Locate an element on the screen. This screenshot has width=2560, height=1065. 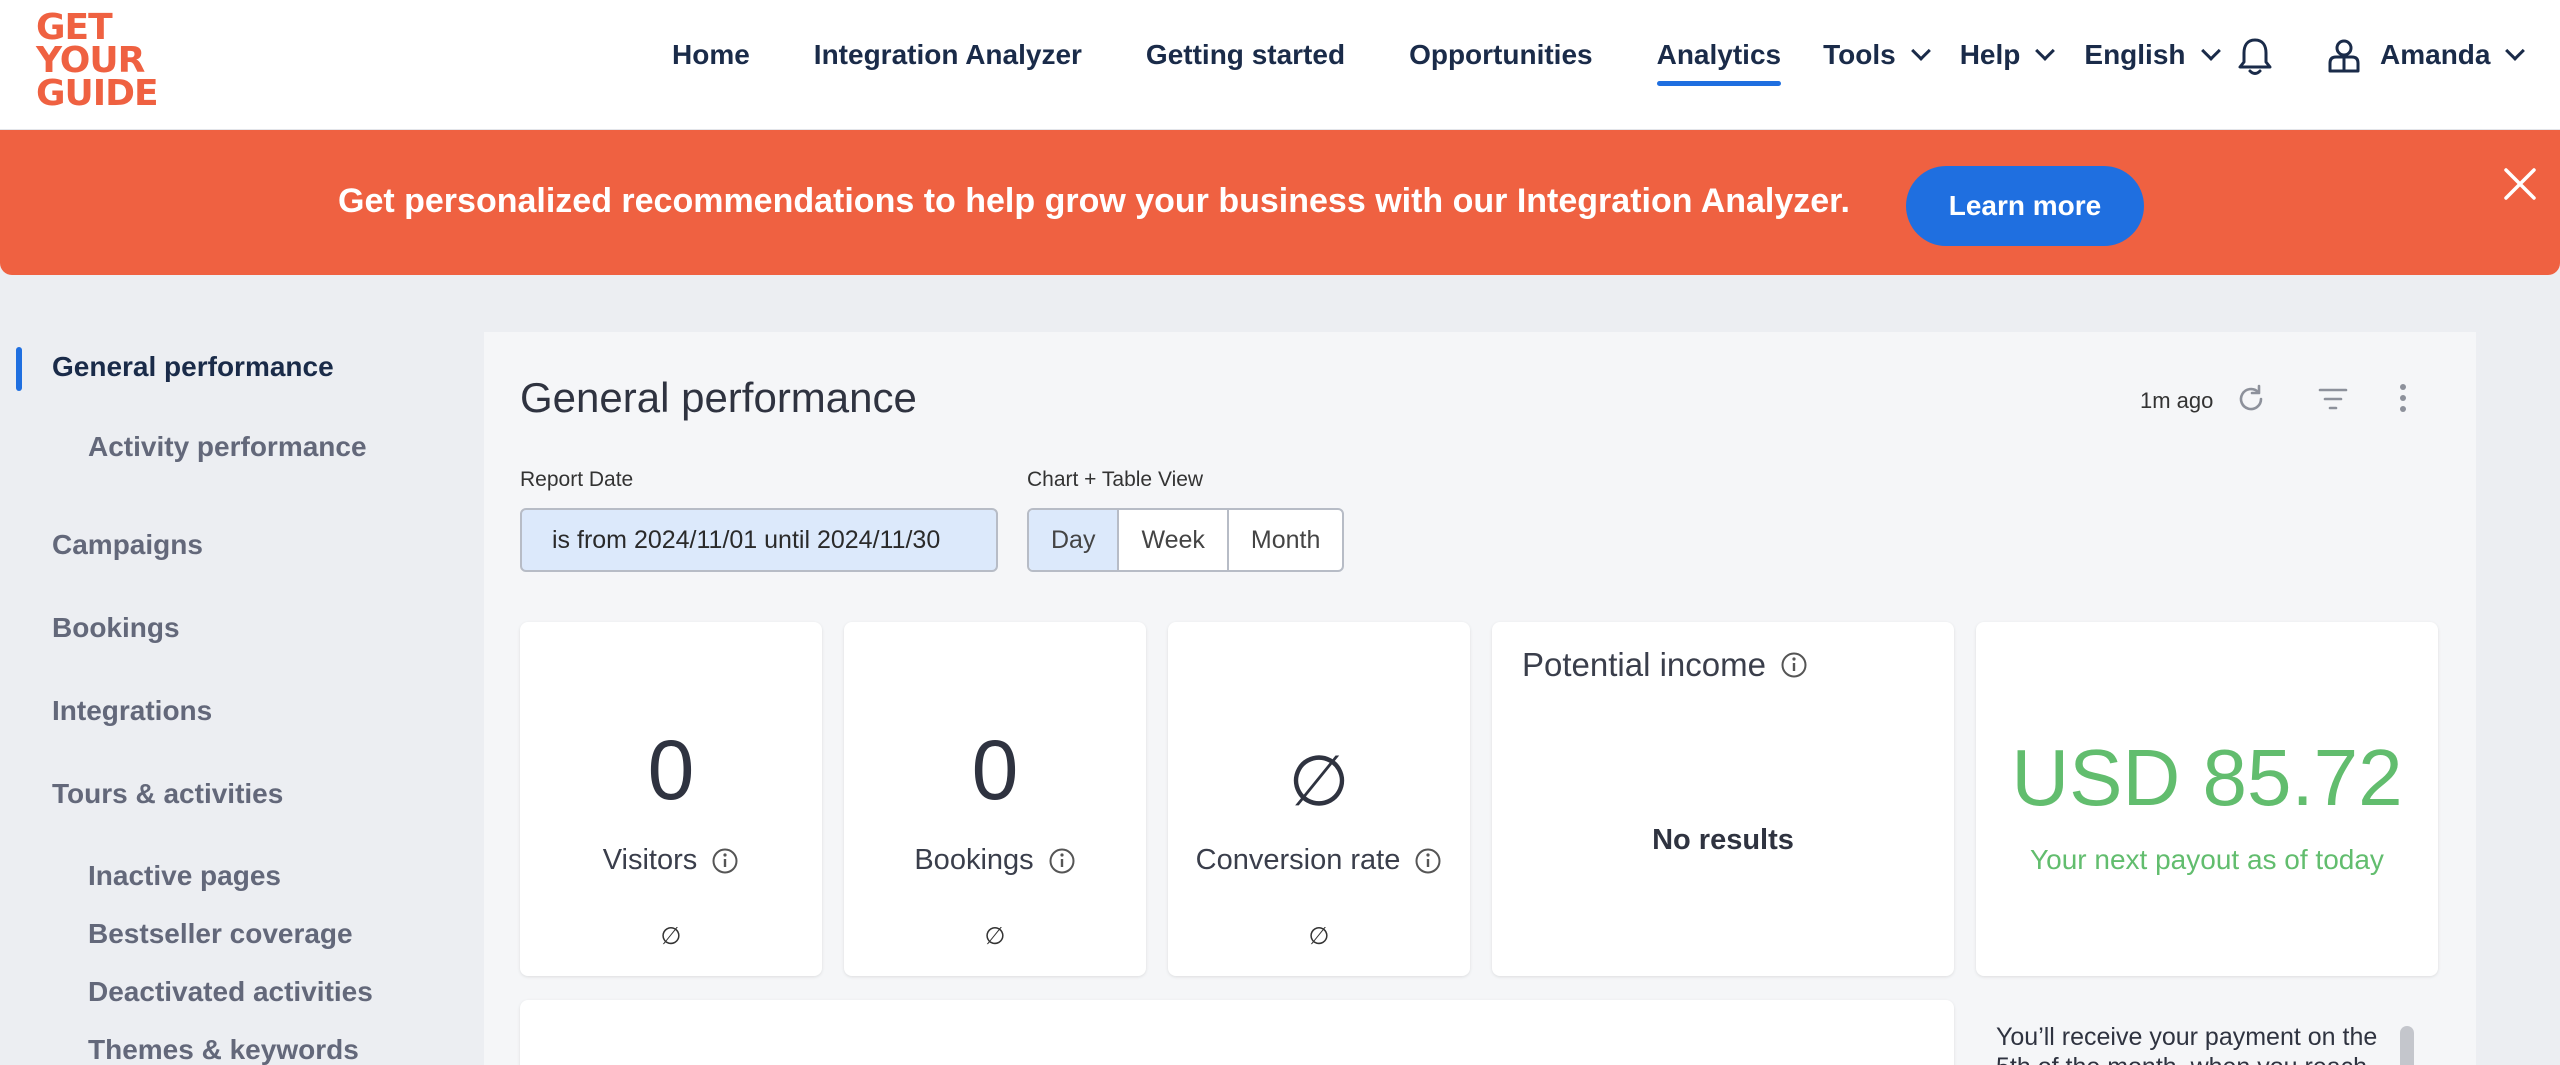
sidebar-item-themes-keywords: Themes & keywords is located at coordinates (223, 1049).